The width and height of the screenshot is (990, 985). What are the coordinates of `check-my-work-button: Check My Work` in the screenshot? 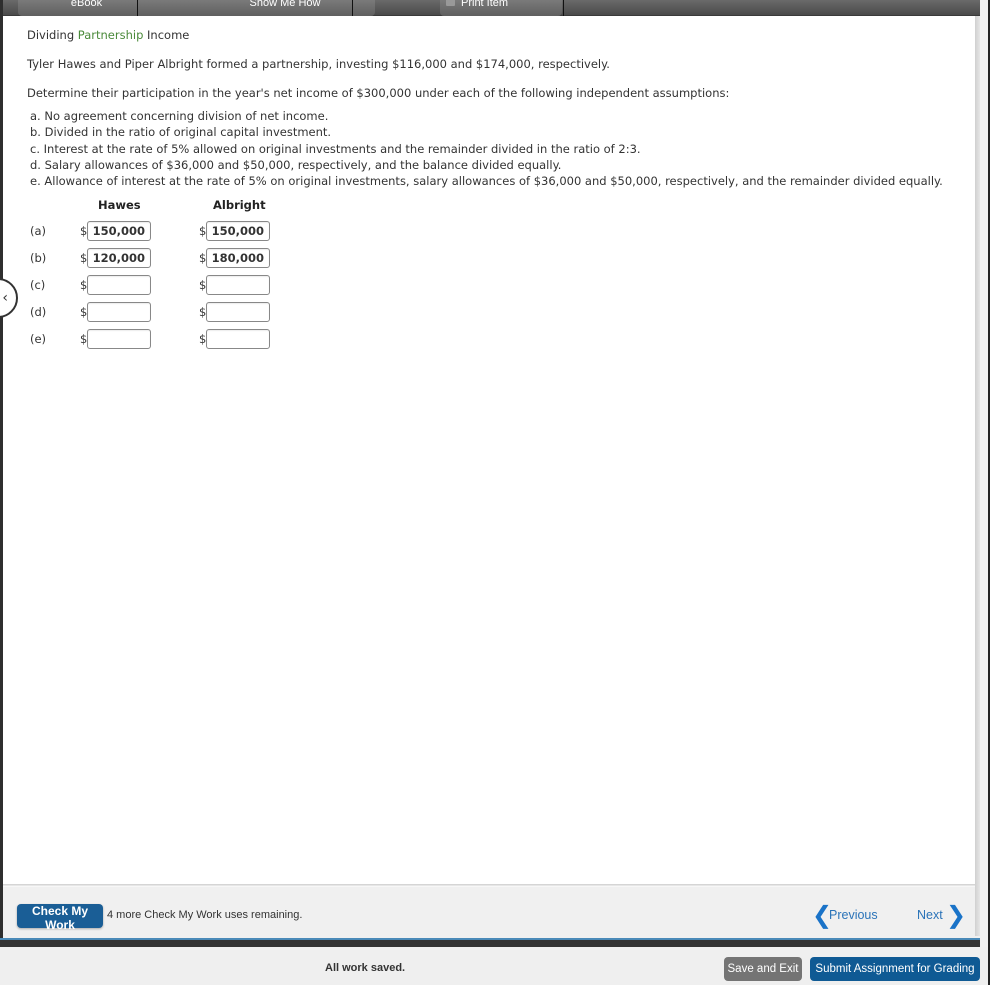 It's located at (60, 918).